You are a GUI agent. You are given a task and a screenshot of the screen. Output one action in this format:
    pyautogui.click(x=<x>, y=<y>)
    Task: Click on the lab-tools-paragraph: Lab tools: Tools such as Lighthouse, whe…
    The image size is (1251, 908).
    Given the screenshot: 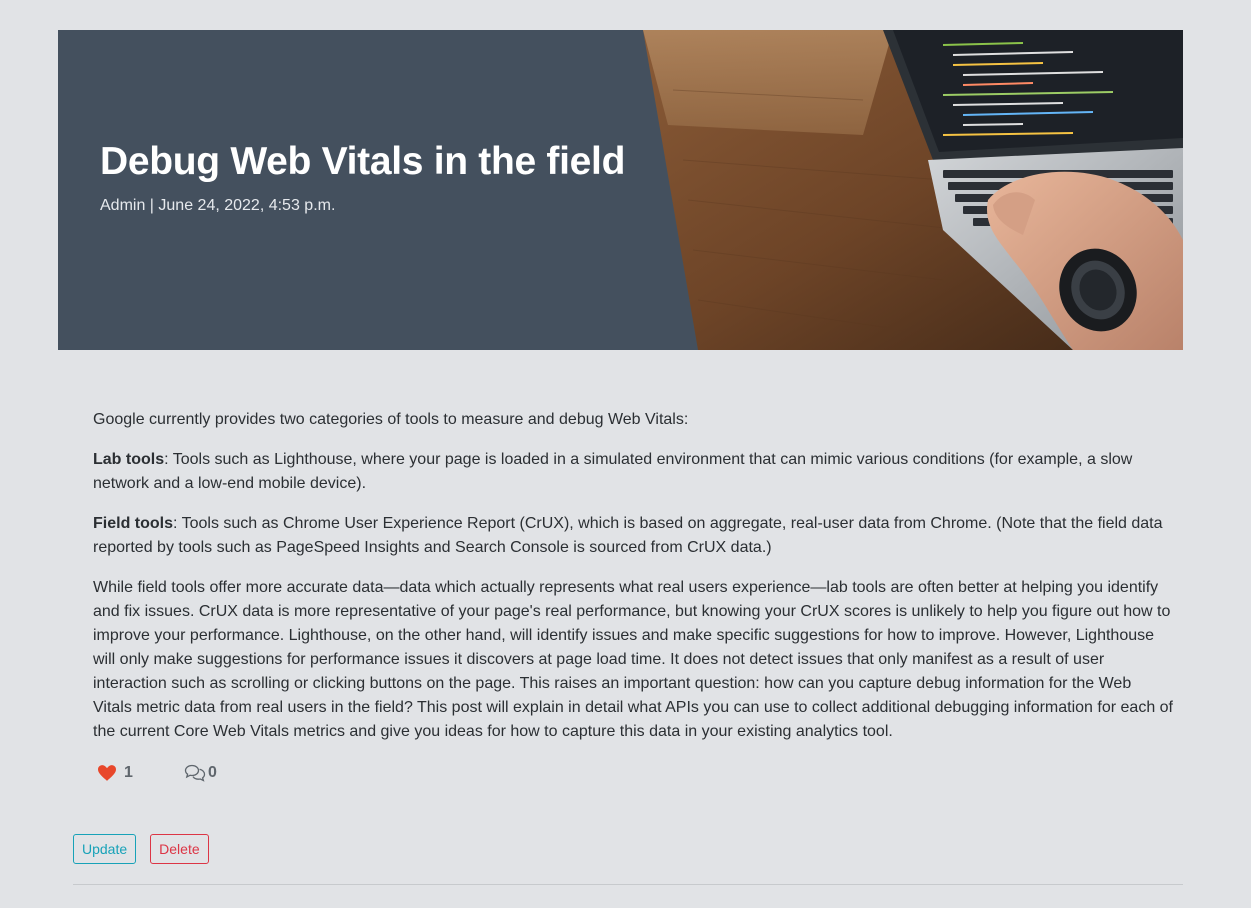 What is the action you would take?
    pyautogui.click(x=633, y=472)
    